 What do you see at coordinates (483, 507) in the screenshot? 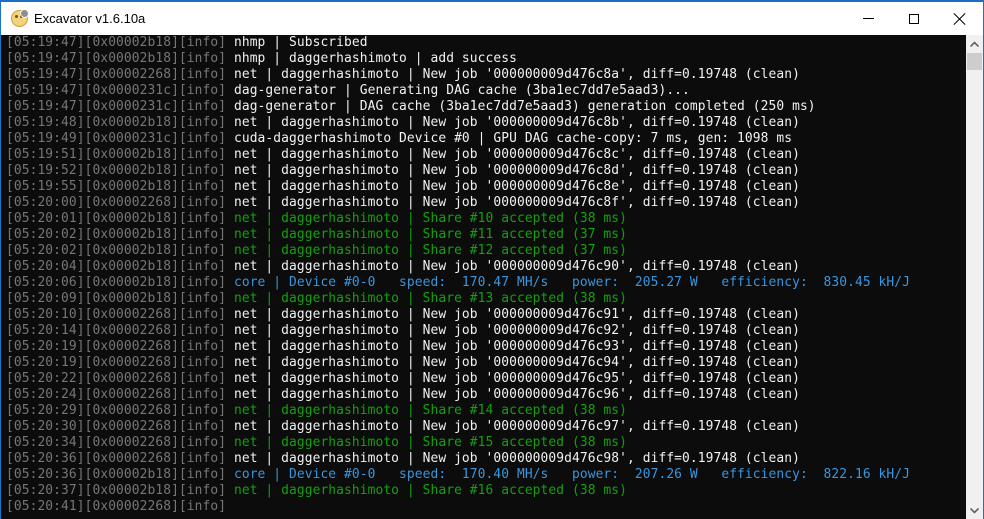
I see `log-line: [05:20:41][0x00002268][info]` at bounding box center [483, 507].